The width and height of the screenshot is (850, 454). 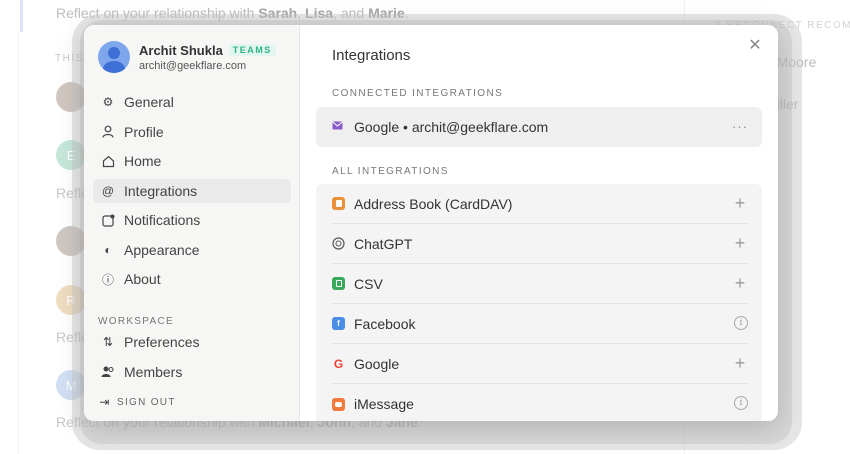 I want to click on profile-name: Archit Shukla, so click(x=181, y=50).